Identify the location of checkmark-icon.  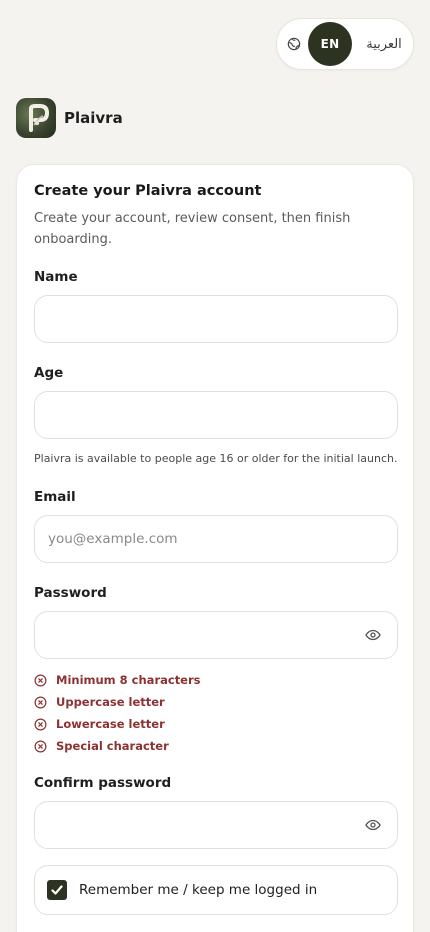
(57, 890).